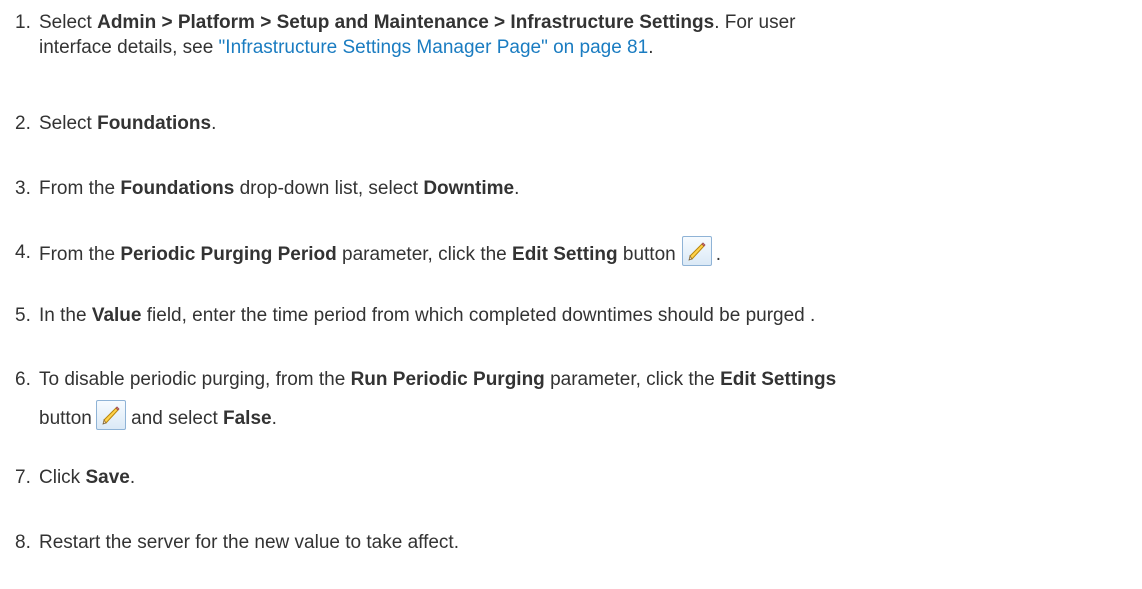 The width and height of the screenshot is (1142, 589). Describe the element at coordinates (174, 418) in the screenshot. I see `step-text: and select` at that location.